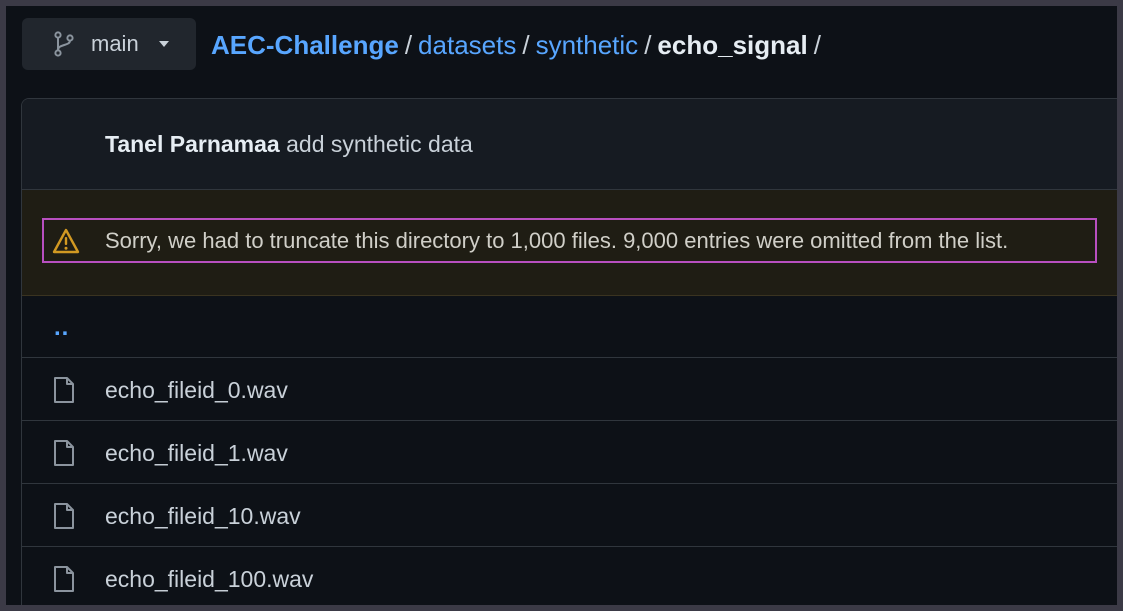 The height and width of the screenshot is (611, 1123). I want to click on alert-icon, so click(66, 241).